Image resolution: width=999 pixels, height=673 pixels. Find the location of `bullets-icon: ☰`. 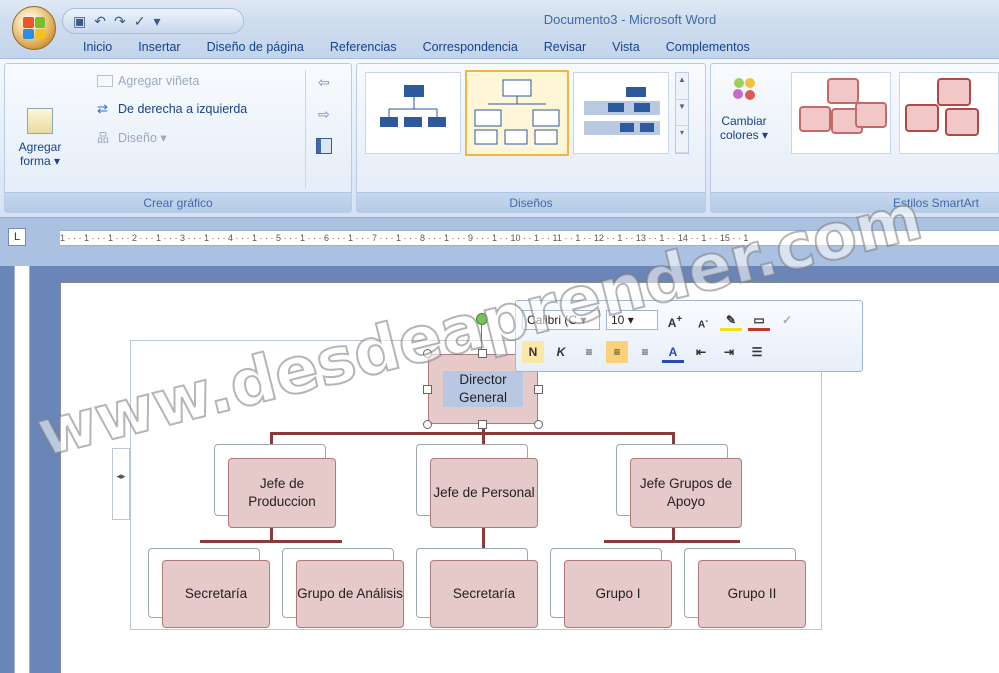

bullets-icon: ☰ is located at coordinates (757, 352).